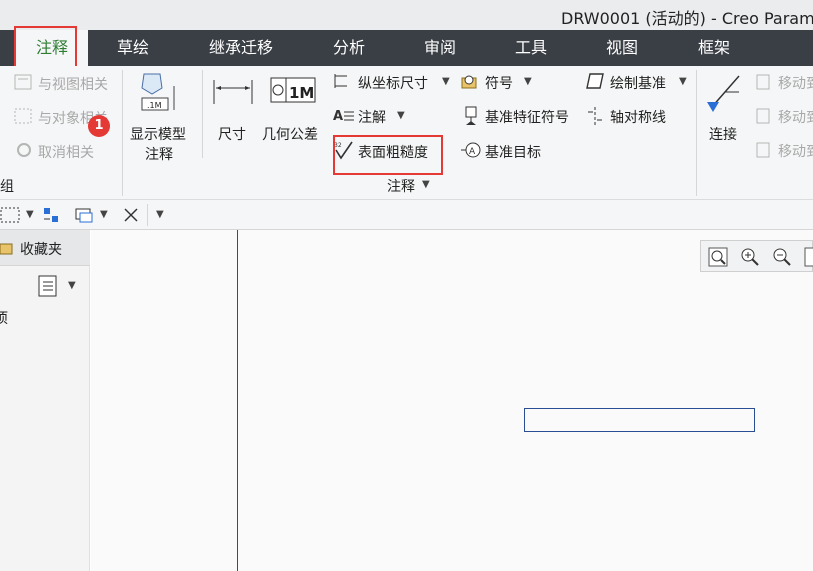 This screenshot has width=813, height=571. Describe the element at coordinates (160, 94) in the screenshot. I see `show-model-annotation-icon: .1M` at that location.